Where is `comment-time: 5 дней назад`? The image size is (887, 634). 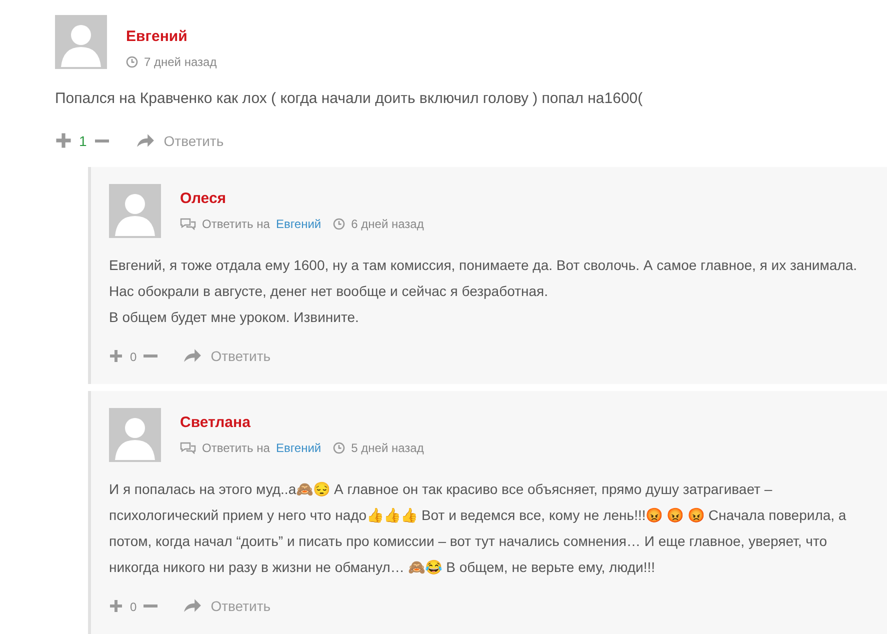
comment-time: 5 дней назад is located at coordinates (387, 448).